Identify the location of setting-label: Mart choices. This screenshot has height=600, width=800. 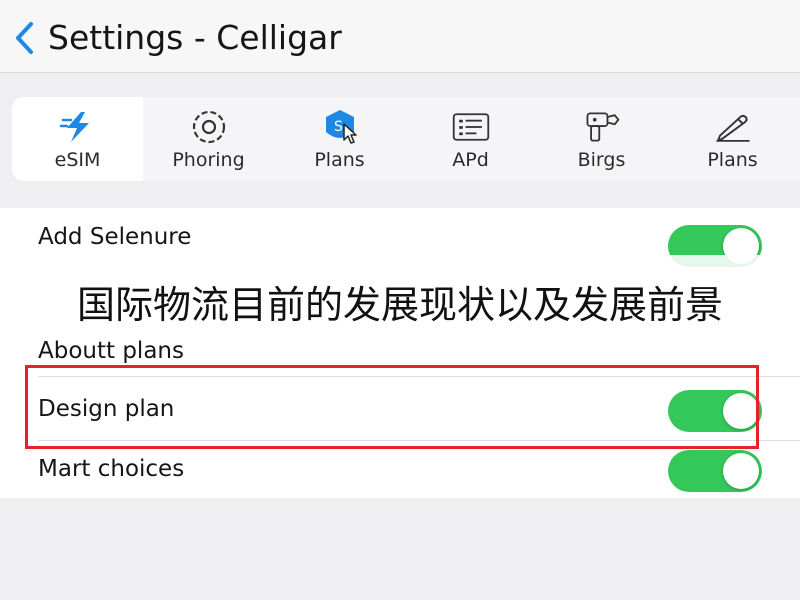
(111, 469).